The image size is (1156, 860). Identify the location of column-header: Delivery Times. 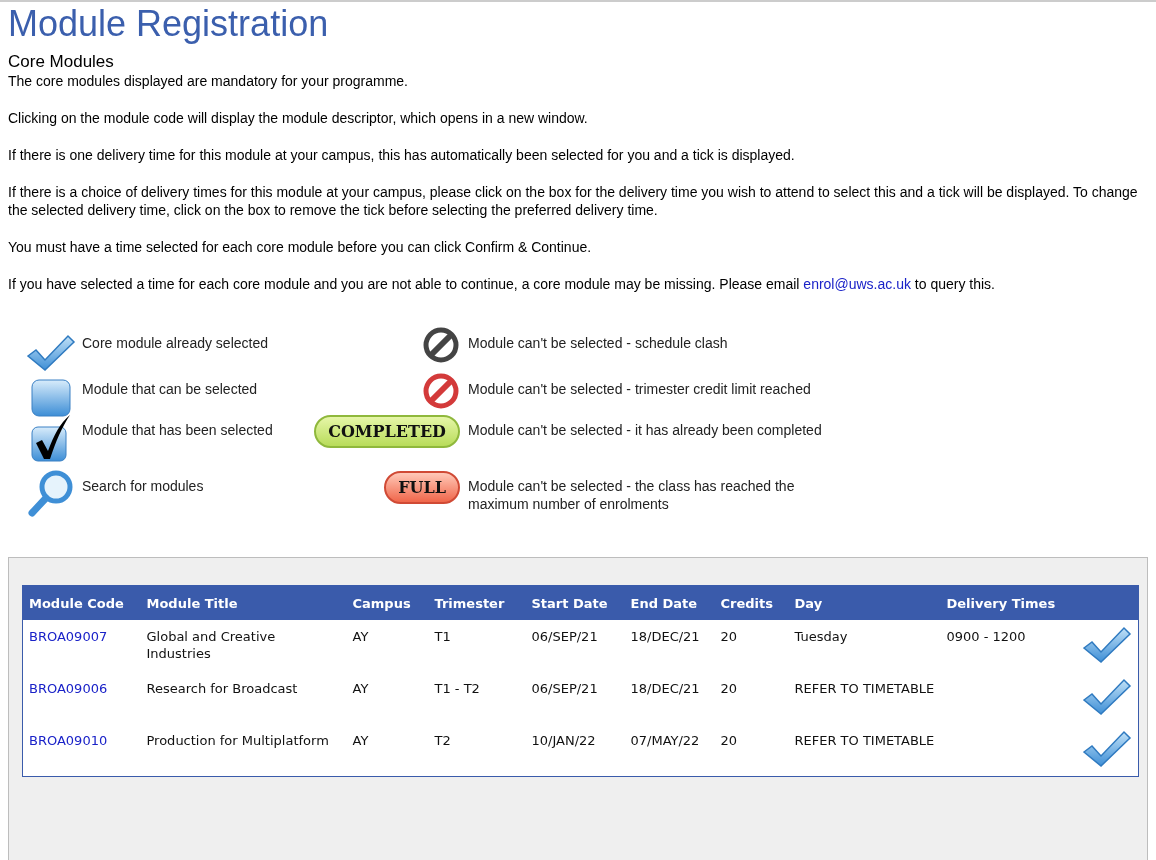
(1001, 603).